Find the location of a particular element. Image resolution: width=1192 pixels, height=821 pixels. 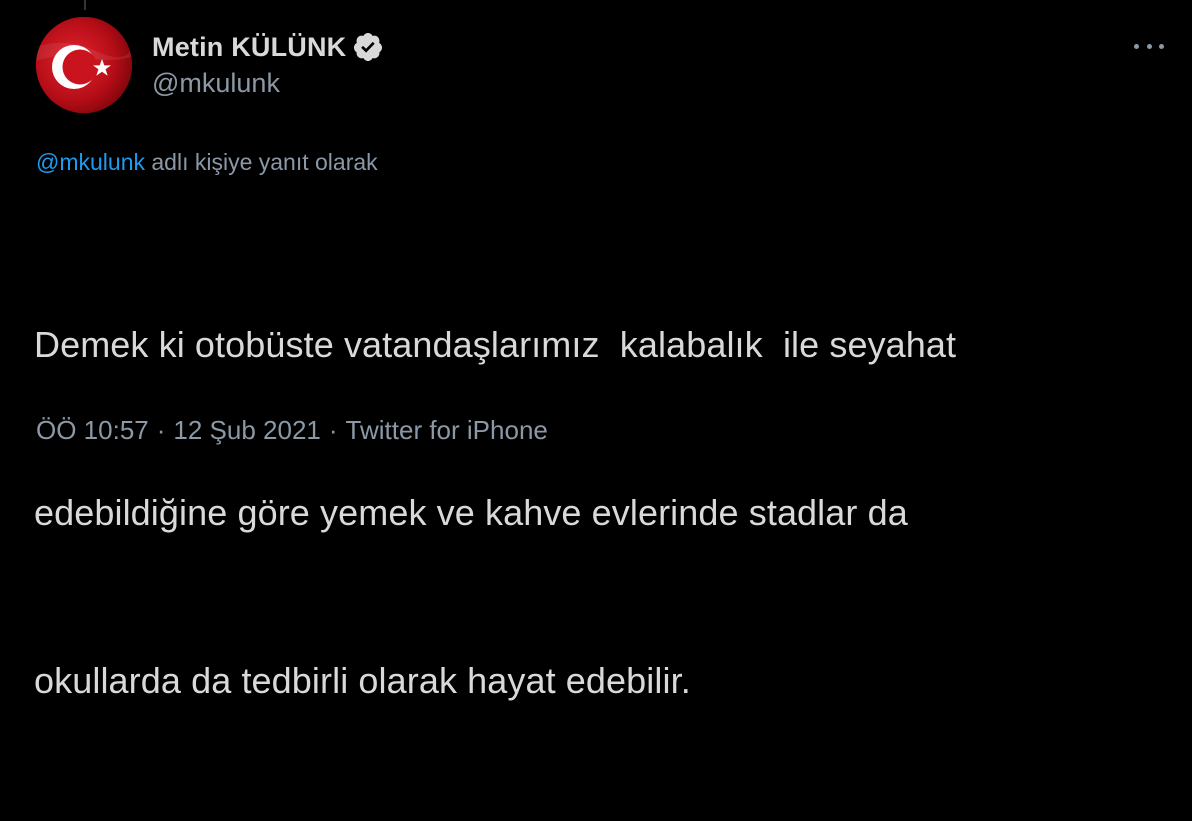

avatar is located at coordinates (84, 65).